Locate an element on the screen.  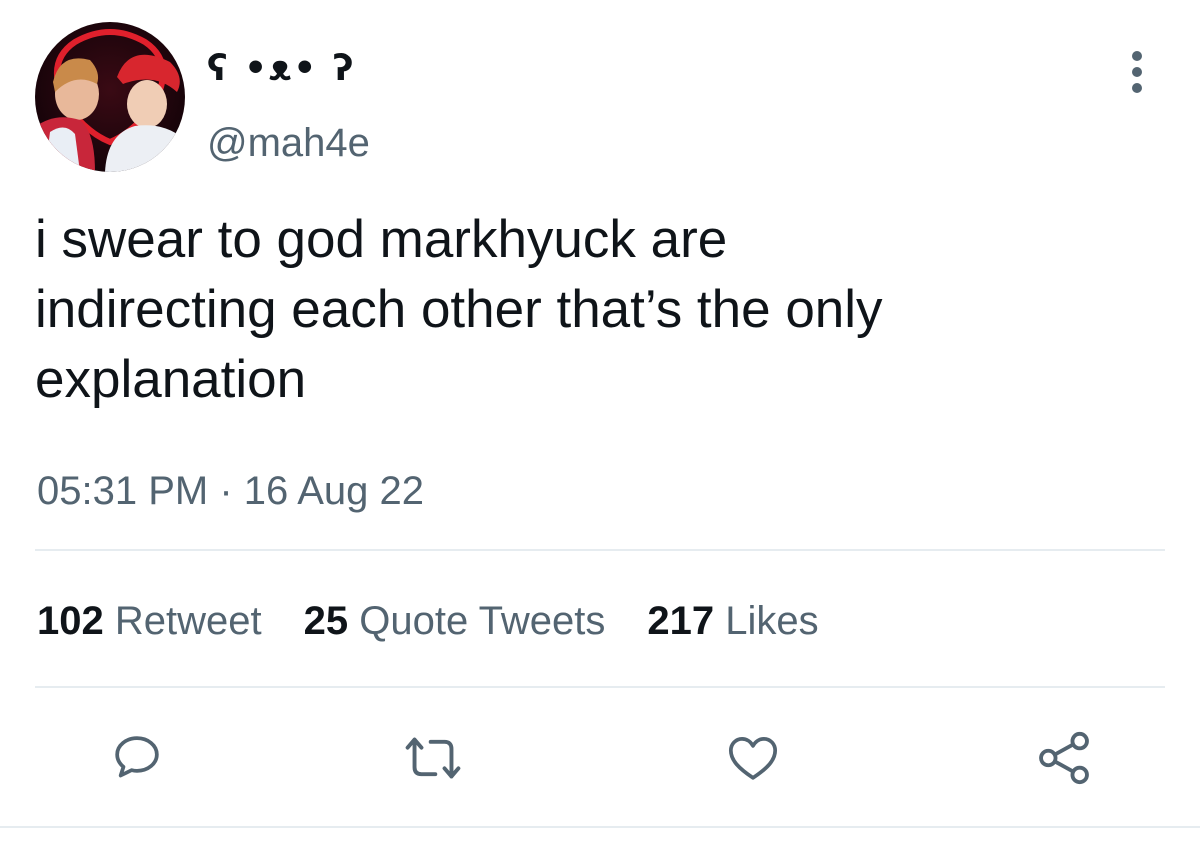
heart-icon is located at coordinates (753, 758).